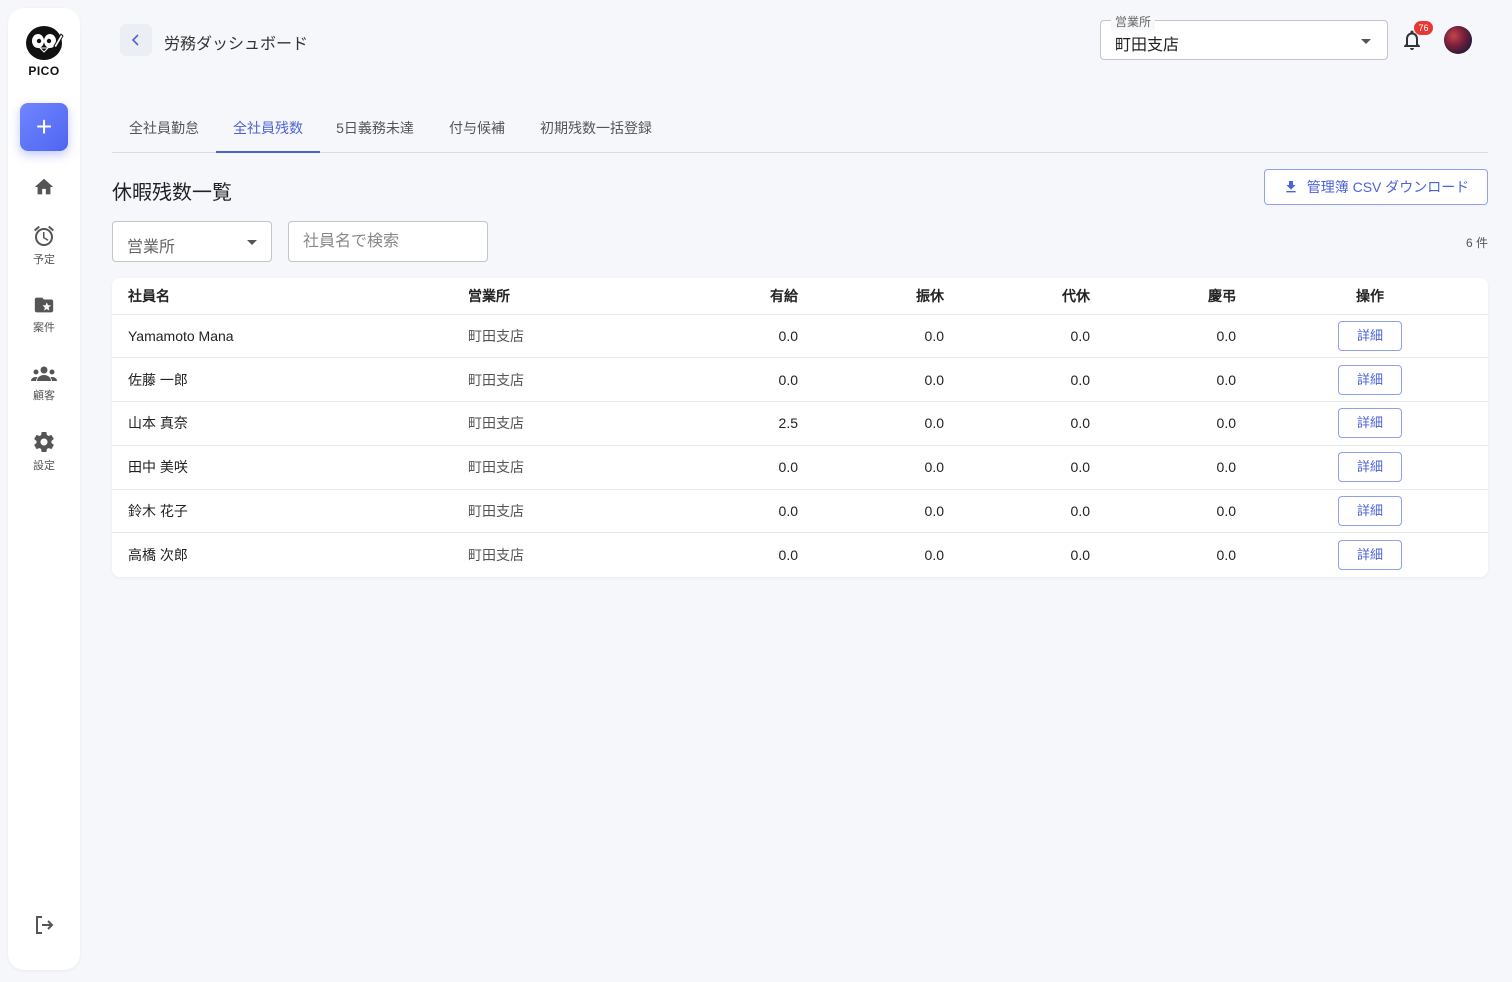 The height and width of the screenshot is (982, 1512). What do you see at coordinates (44, 260) in the screenshot?
I see `sidebar-item-label: 予定` at bounding box center [44, 260].